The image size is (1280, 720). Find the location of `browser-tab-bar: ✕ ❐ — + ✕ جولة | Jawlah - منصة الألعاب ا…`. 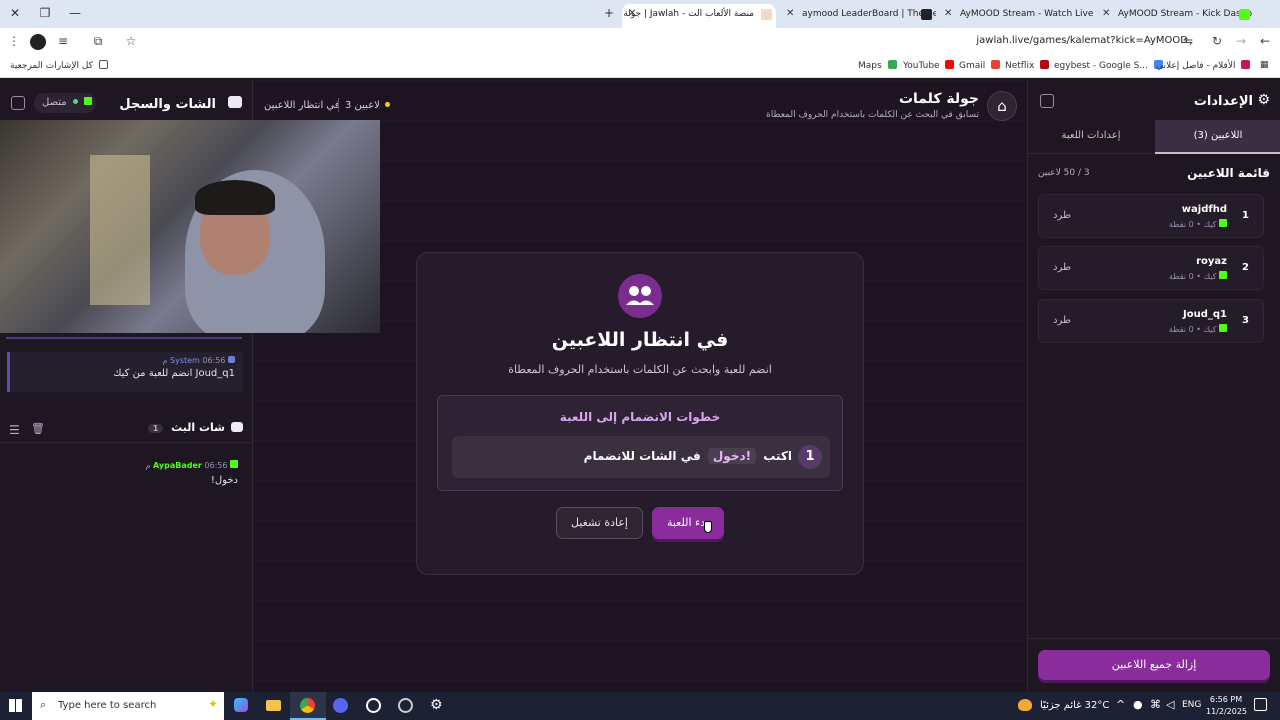

browser-tab-bar: ✕ ❐ — + ✕ جولة | Jawlah - منصة الألعاب ا… is located at coordinates (640, 14).